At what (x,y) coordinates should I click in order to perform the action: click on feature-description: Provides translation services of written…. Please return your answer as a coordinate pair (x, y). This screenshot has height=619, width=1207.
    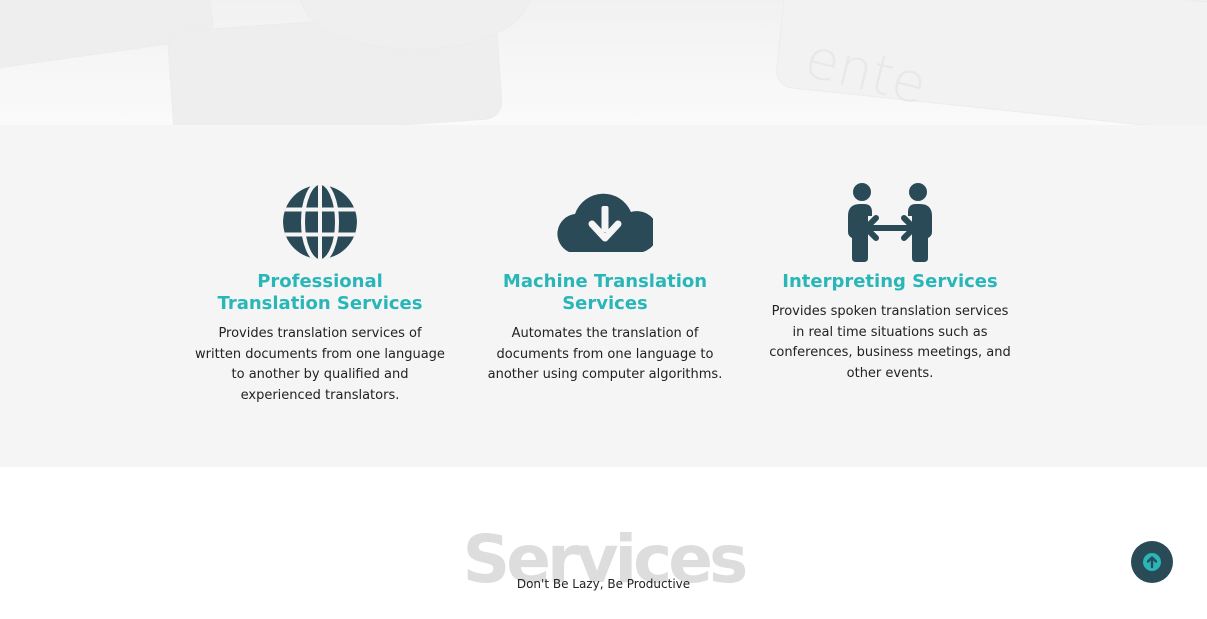
    Looking at the image, I should click on (320, 365).